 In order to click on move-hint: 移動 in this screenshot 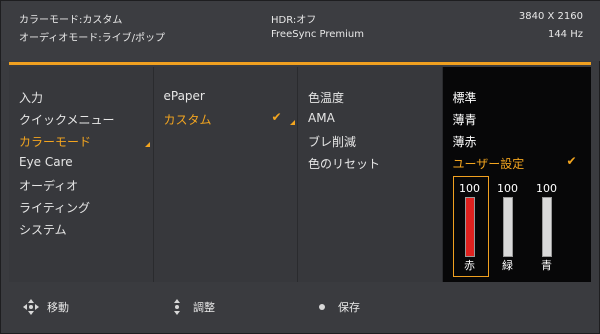, I will do `click(46, 307)`.